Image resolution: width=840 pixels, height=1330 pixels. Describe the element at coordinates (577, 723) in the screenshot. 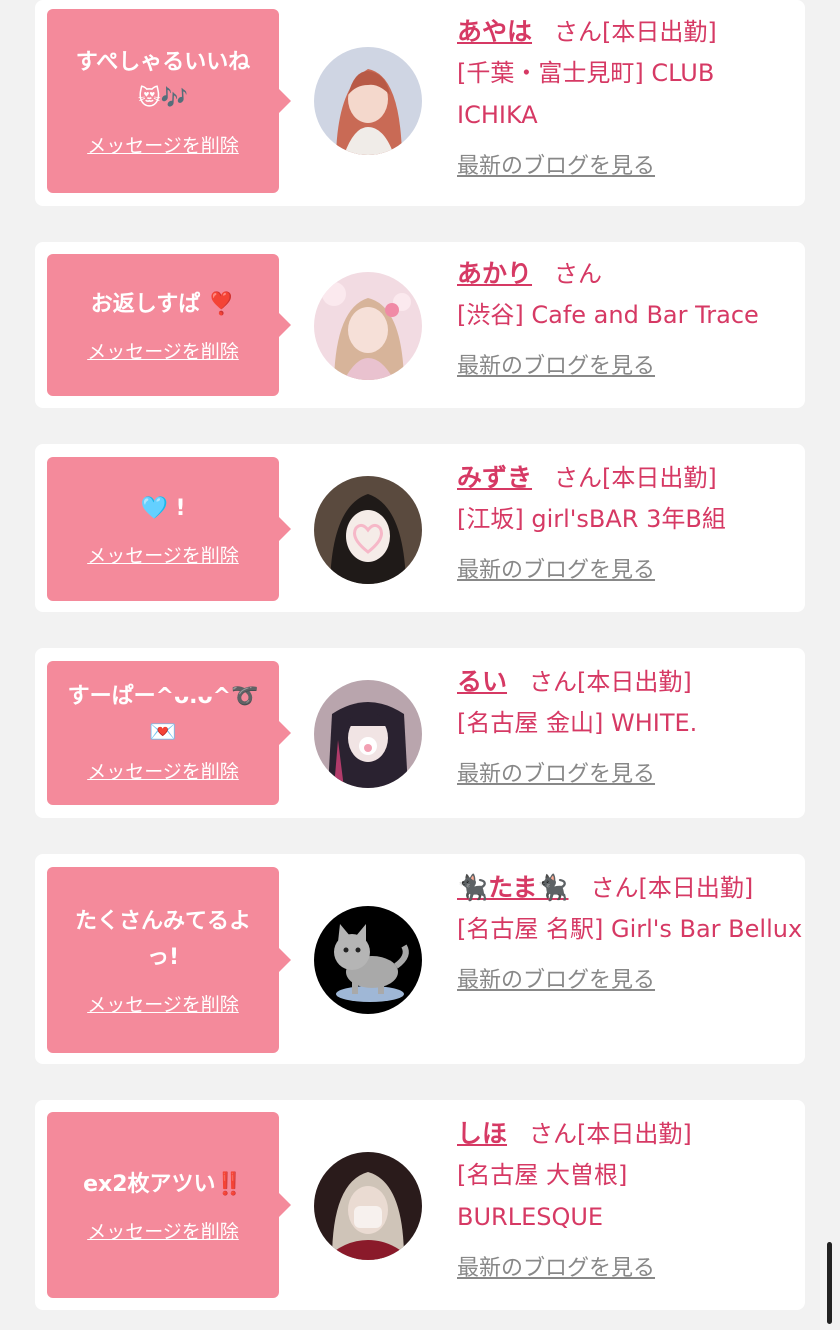

I see `shop-name: [名古屋 金山] WHITE.` at that location.